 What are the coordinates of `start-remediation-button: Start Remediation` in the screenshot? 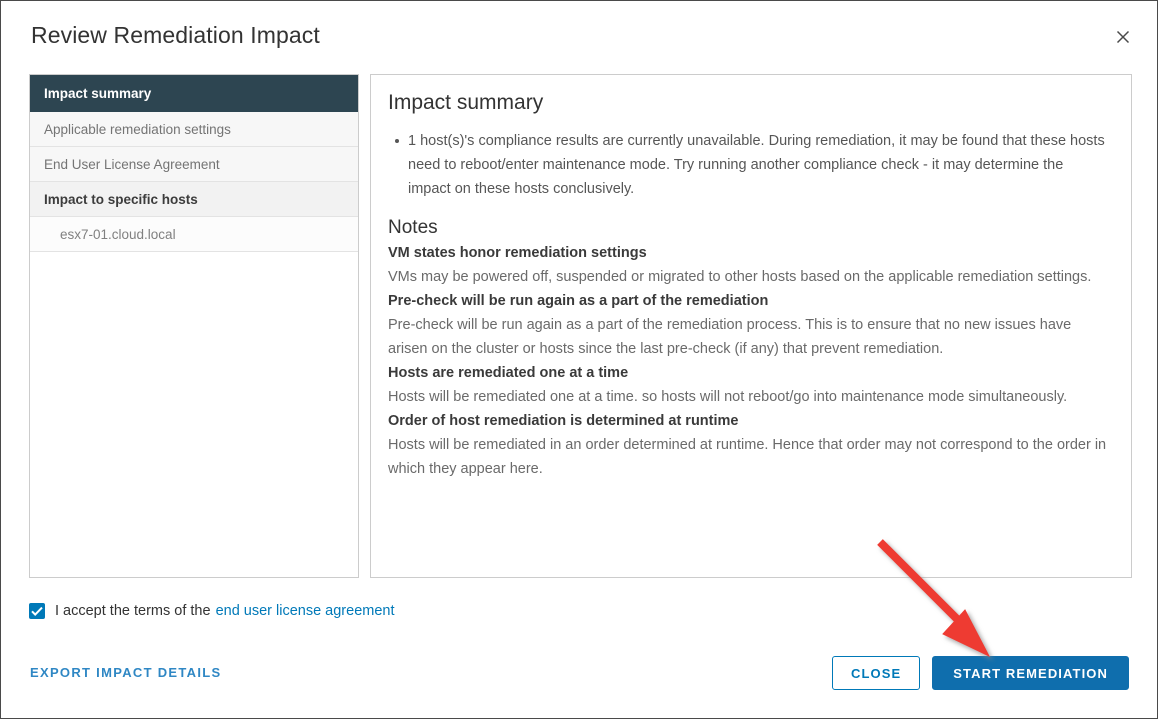 It's located at (1030, 673).